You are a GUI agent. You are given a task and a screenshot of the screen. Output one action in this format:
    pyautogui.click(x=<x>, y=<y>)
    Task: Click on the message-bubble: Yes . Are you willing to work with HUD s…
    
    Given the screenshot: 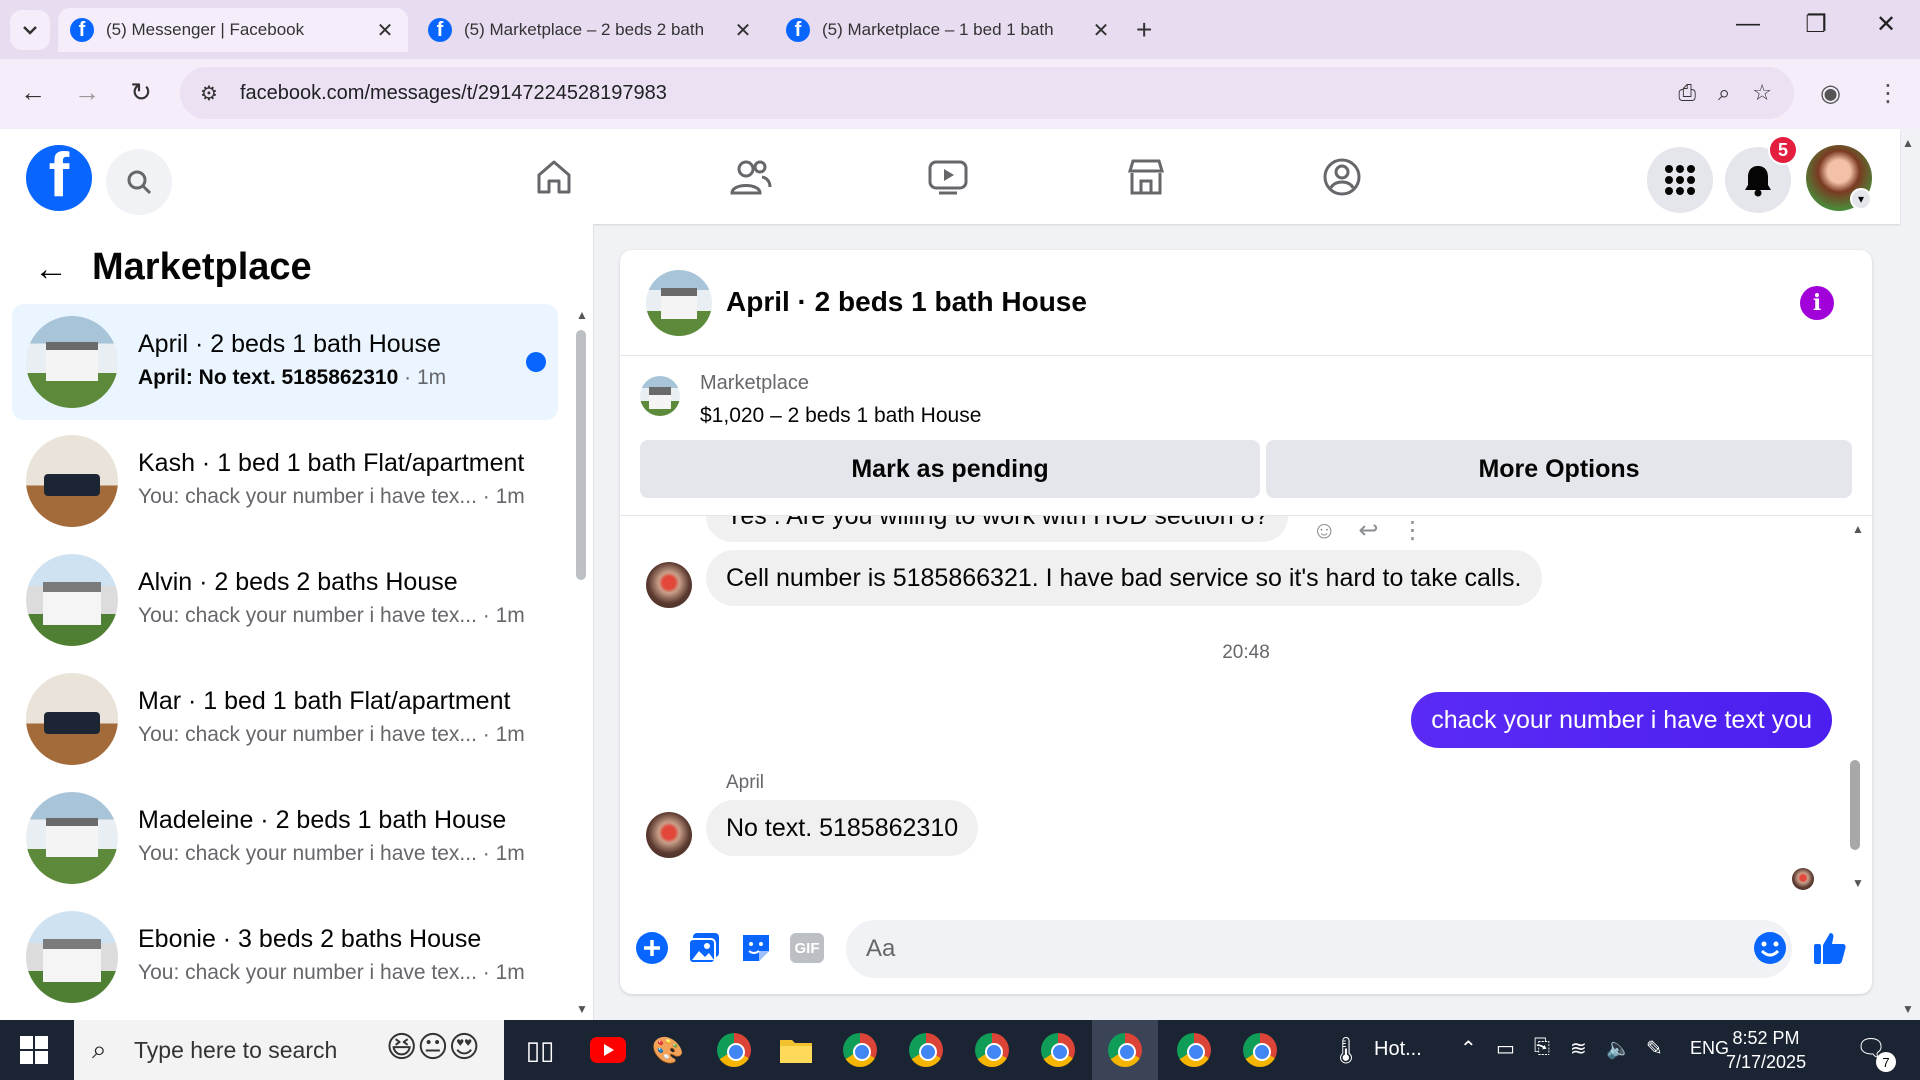 What is the action you would take?
    pyautogui.click(x=997, y=529)
    